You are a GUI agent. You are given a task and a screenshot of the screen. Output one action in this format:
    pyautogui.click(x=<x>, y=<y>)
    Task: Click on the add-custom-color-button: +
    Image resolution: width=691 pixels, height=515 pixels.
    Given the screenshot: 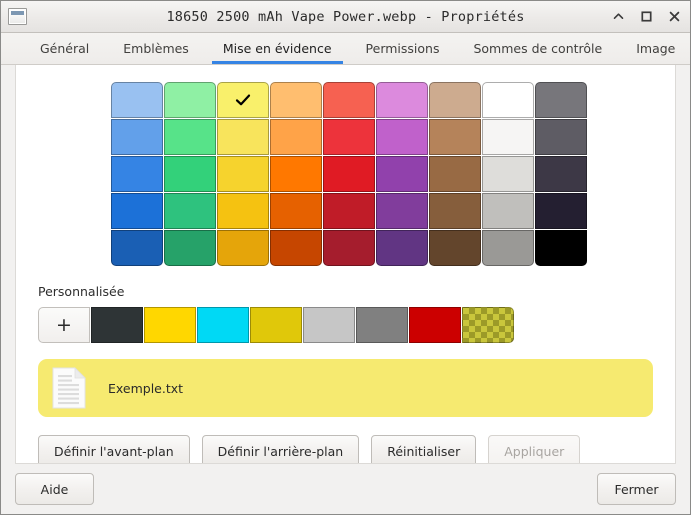 What is the action you would take?
    pyautogui.click(x=64, y=325)
    